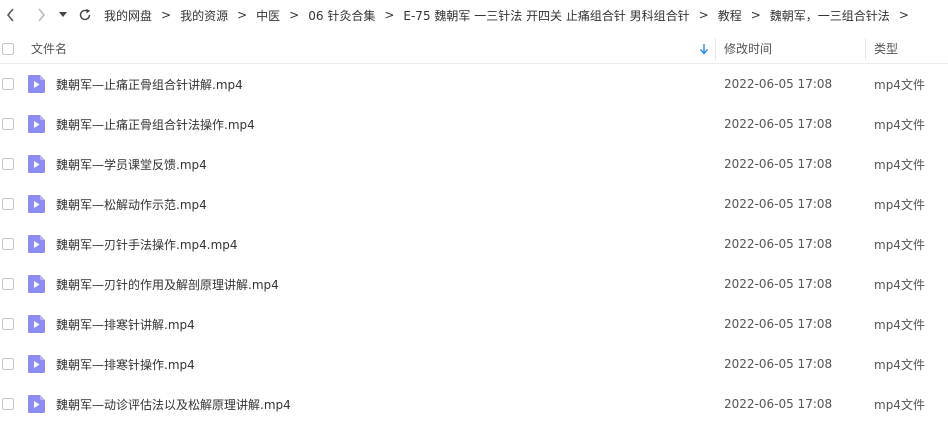  Describe the element at coordinates (268, 15) in the screenshot. I see `breadcrumb-item: 中医` at that location.